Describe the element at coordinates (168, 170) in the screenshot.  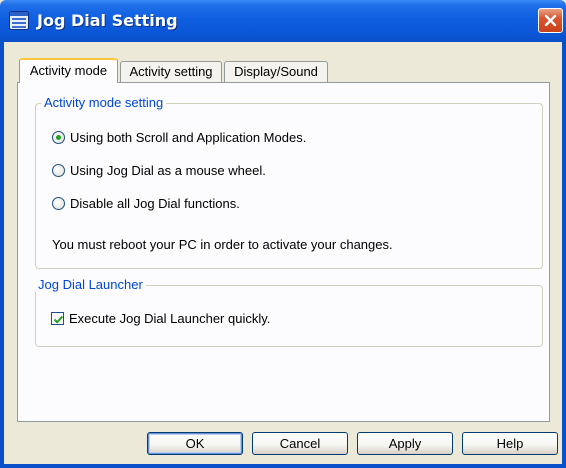
I see `radio-label: Using Jog Dial as a mouse wheel.` at that location.